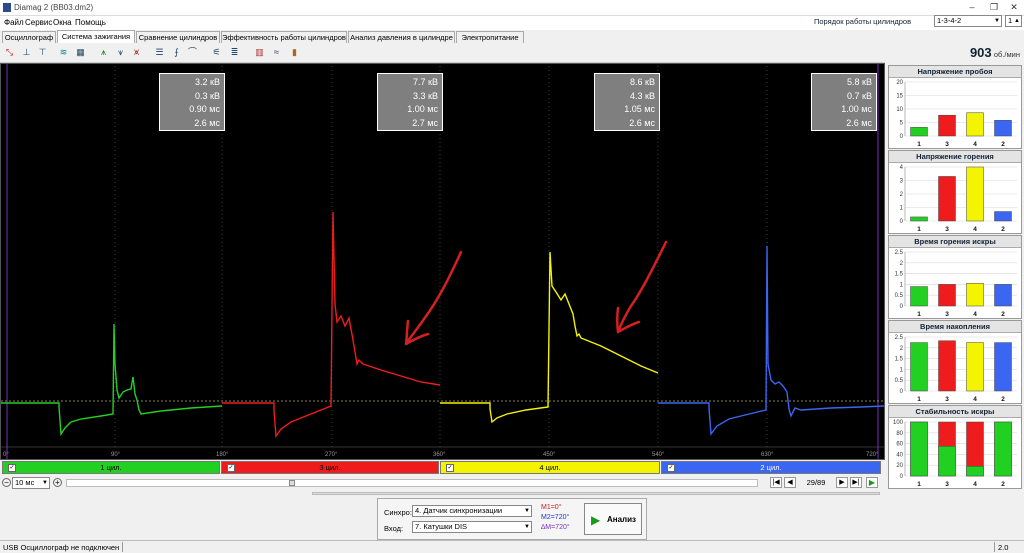  What do you see at coordinates (550, 467) in the screenshot?
I see `cylinder-tab-4: ✓ 4 цил.` at bounding box center [550, 467].